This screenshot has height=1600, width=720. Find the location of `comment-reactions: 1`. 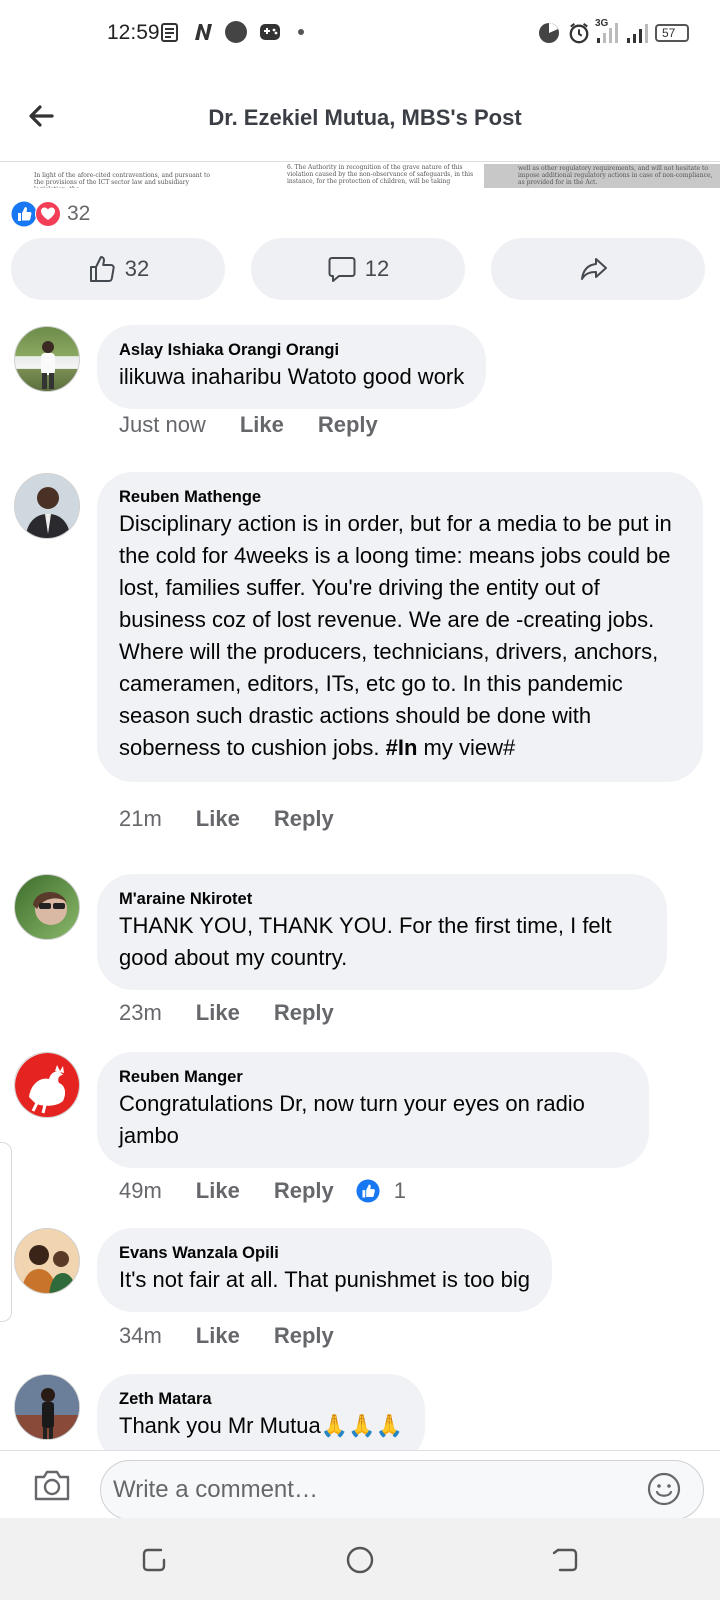

comment-reactions: 1 is located at coordinates (381, 1191).